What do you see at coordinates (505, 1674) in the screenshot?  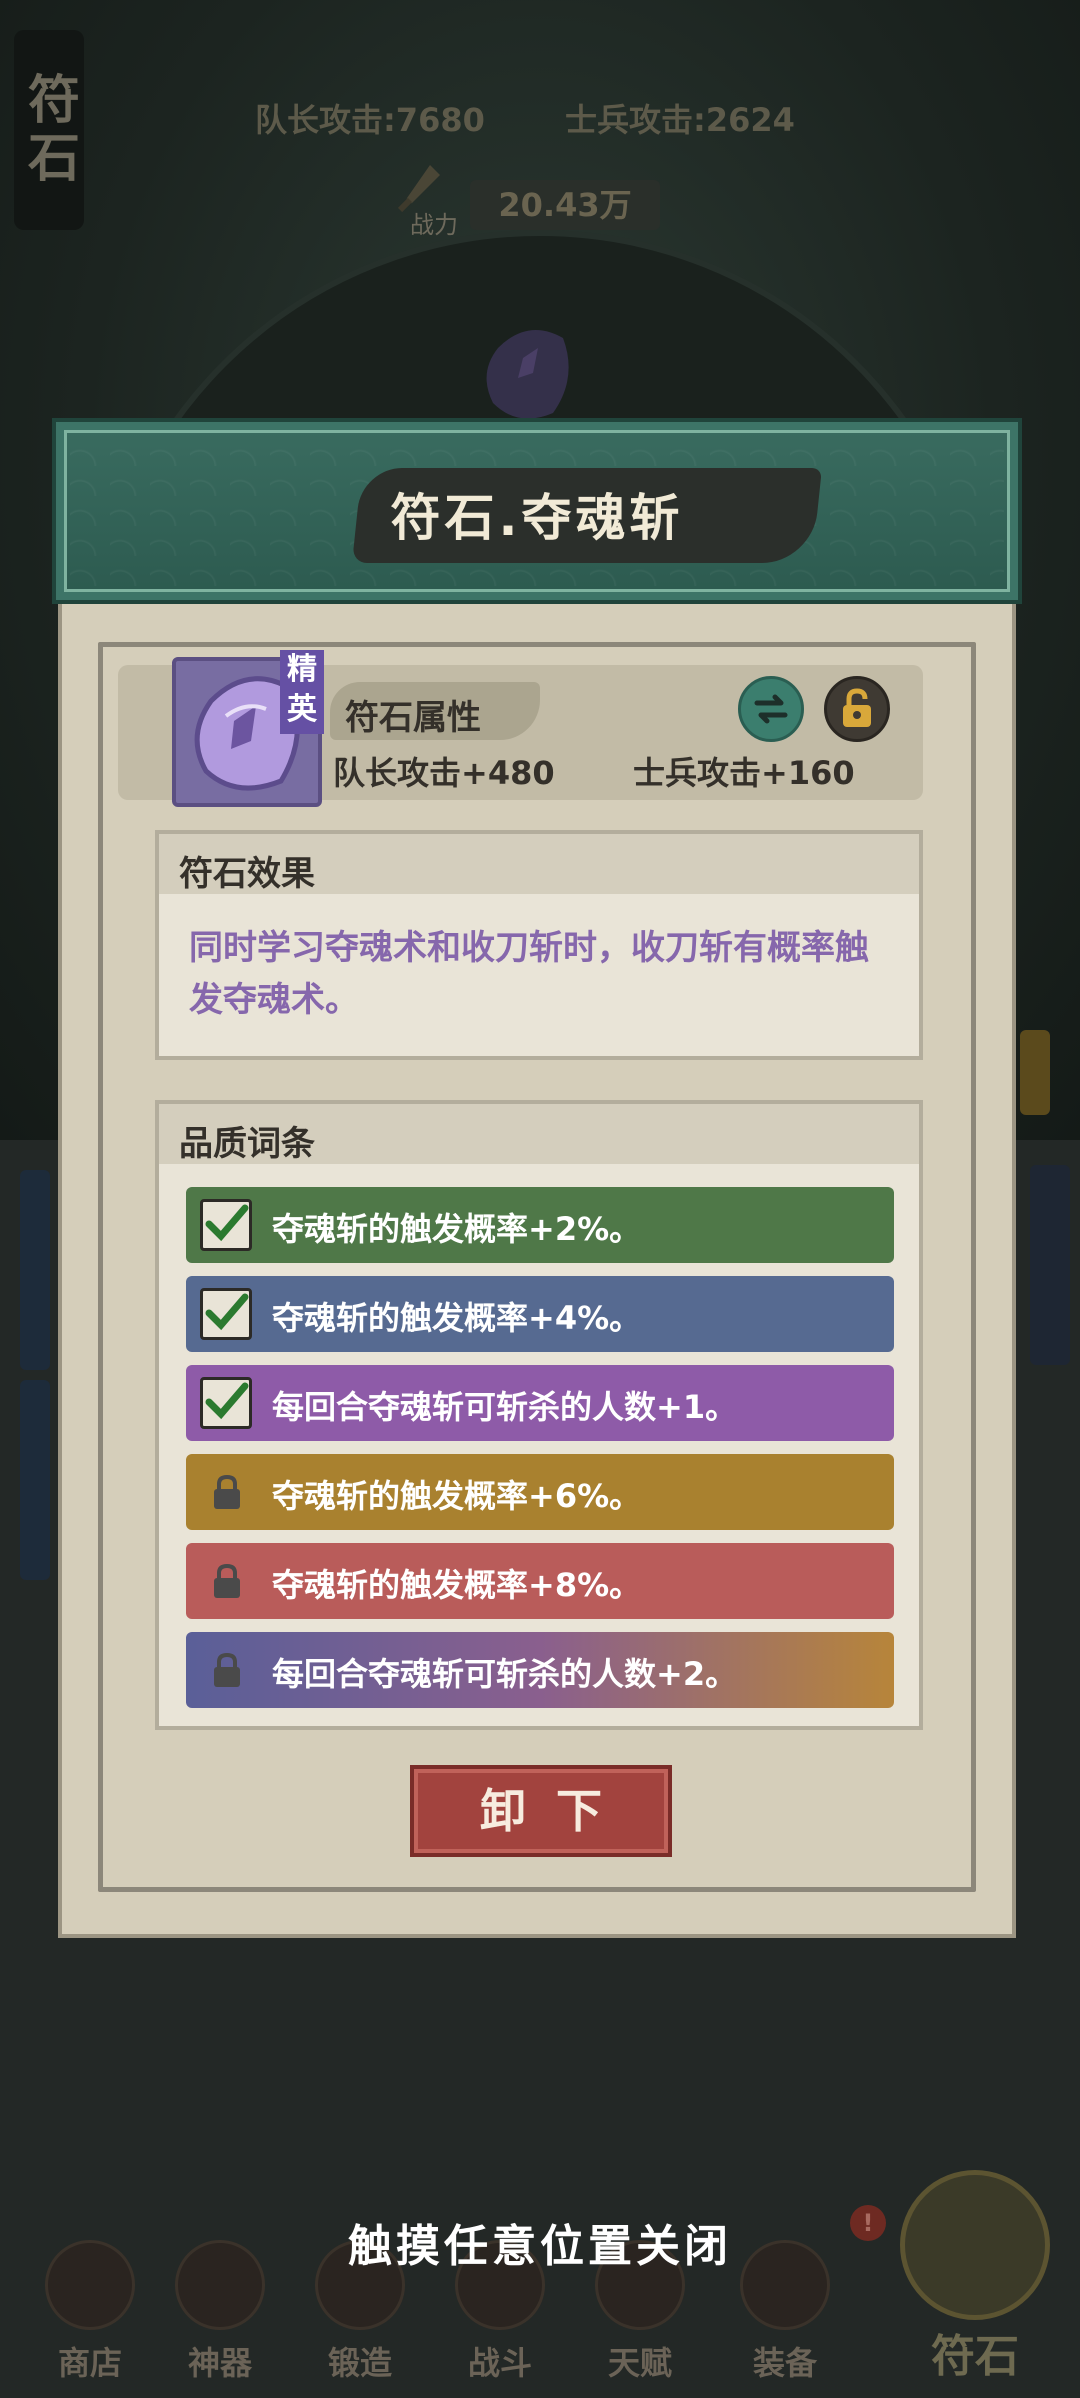 I see `entry-text: 每回合夺魂斩可斩杀的人数+2。` at bounding box center [505, 1674].